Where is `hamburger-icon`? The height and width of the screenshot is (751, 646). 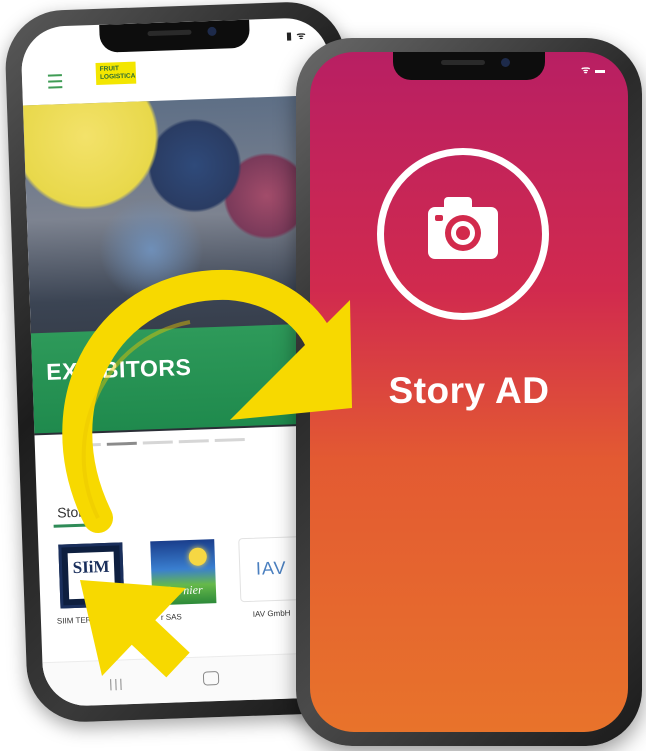
hamburger-icon is located at coordinates (55, 81).